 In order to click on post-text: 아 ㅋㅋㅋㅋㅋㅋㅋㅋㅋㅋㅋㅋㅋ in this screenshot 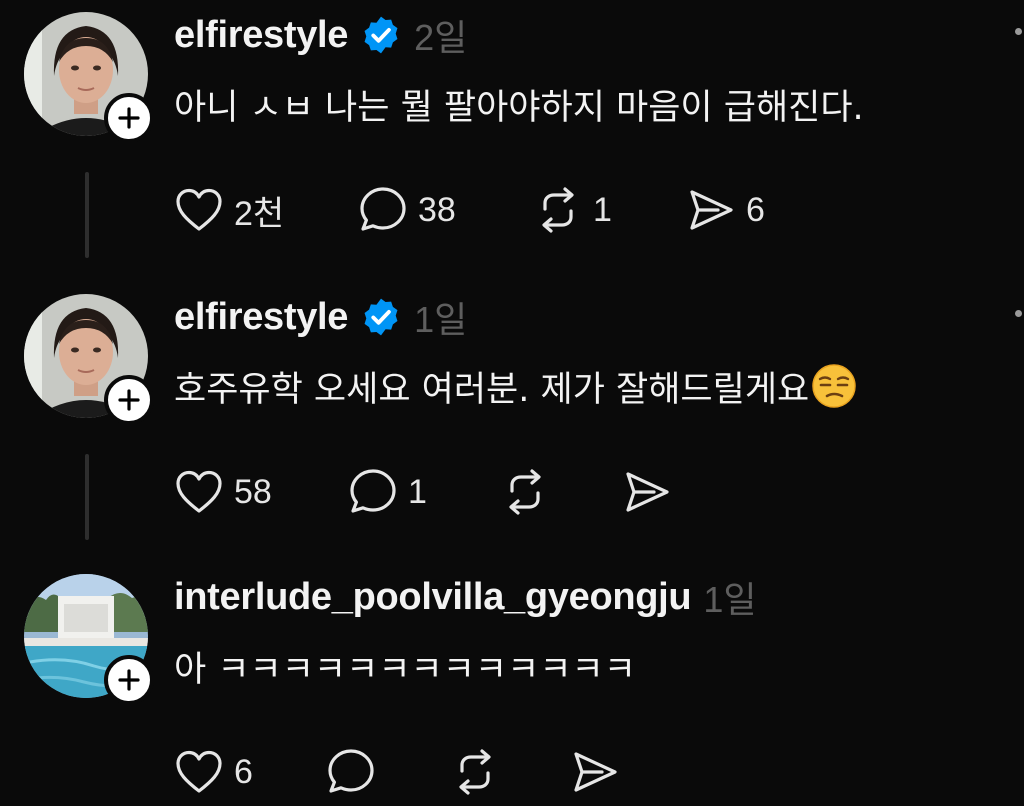, I will do `click(405, 666)`.